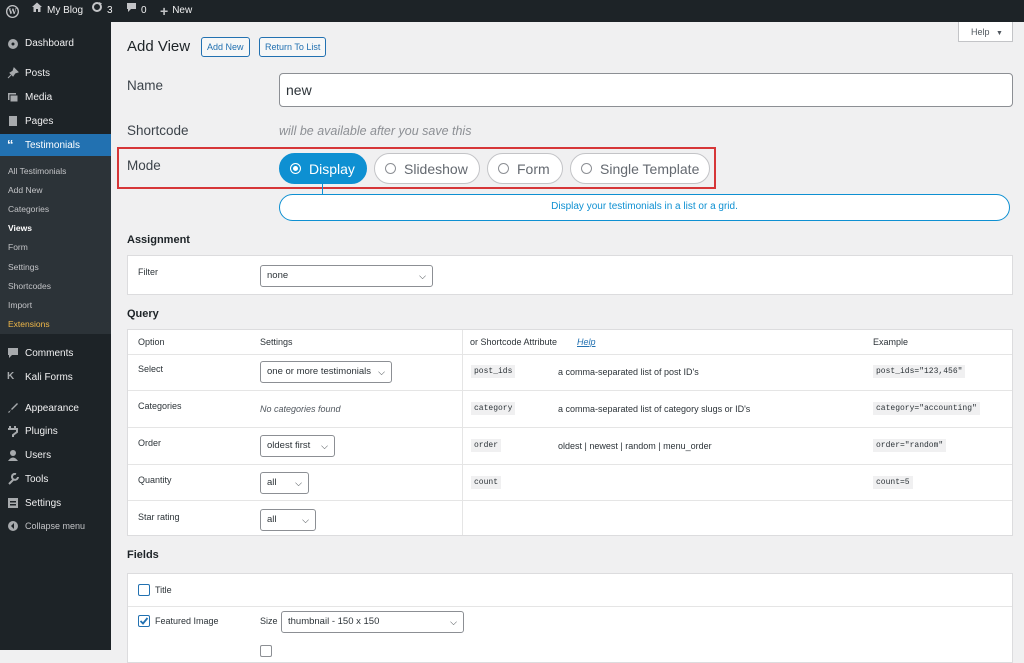 Image resolution: width=1024 pixels, height=663 pixels. I want to click on new-content-link: + New, so click(176, 11).